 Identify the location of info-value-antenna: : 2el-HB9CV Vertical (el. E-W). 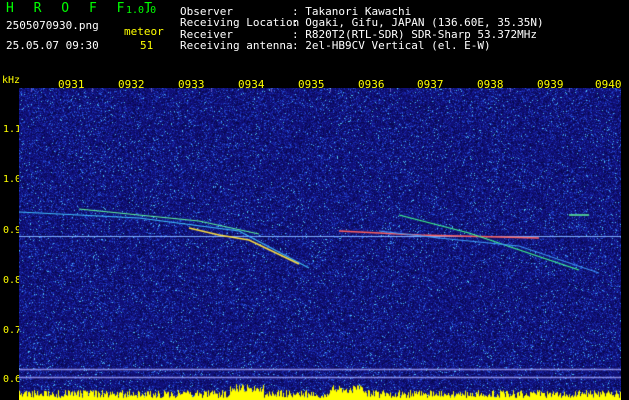
(391, 45).